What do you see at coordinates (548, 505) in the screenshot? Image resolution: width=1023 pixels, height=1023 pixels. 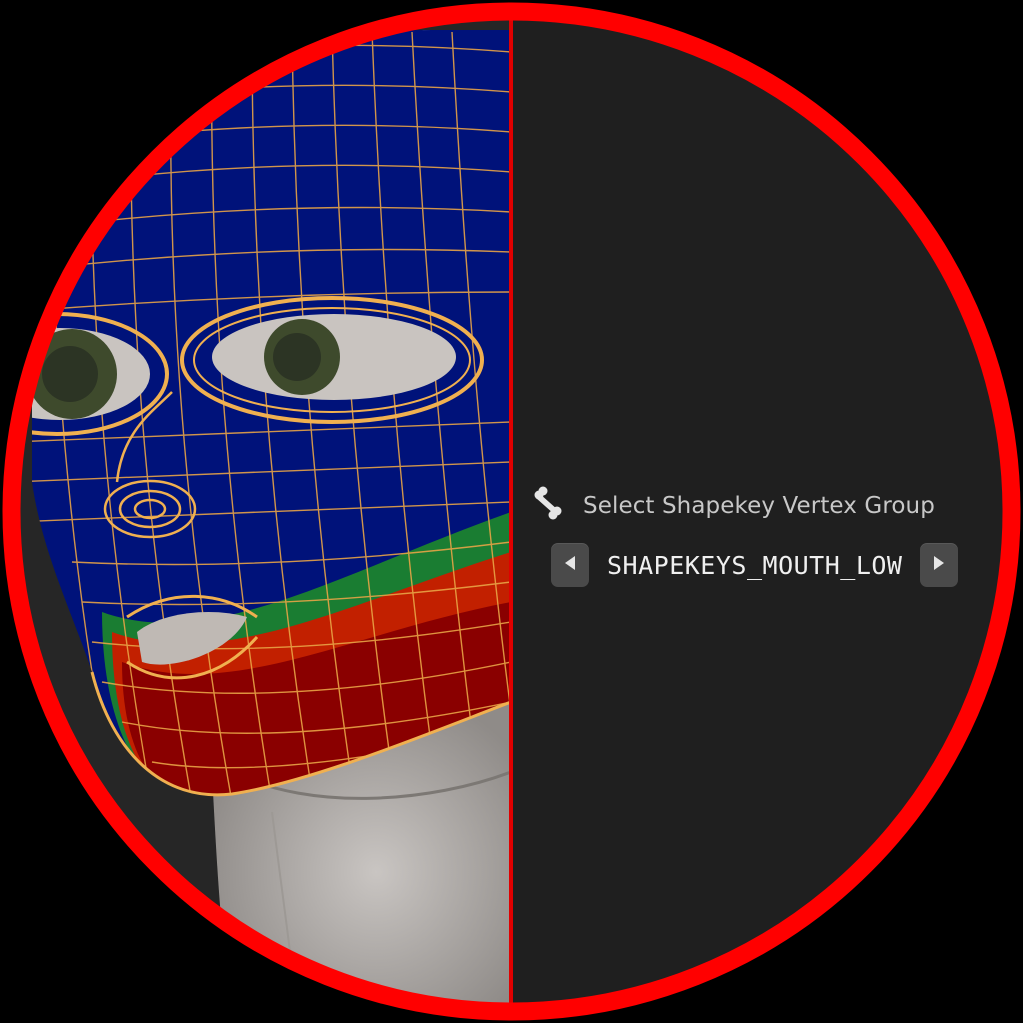 I see `bone-icon` at bounding box center [548, 505].